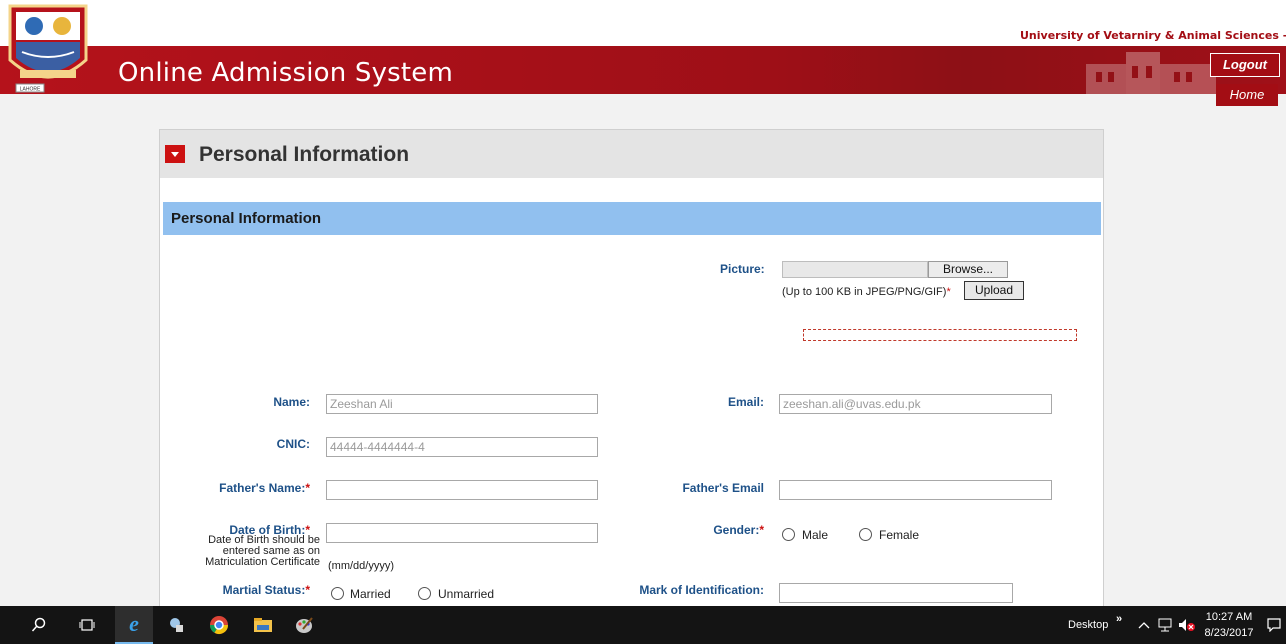 The height and width of the screenshot is (644, 1286). Describe the element at coordinates (424, 593) in the screenshot. I see `marital-unmarried-radio` at that location.